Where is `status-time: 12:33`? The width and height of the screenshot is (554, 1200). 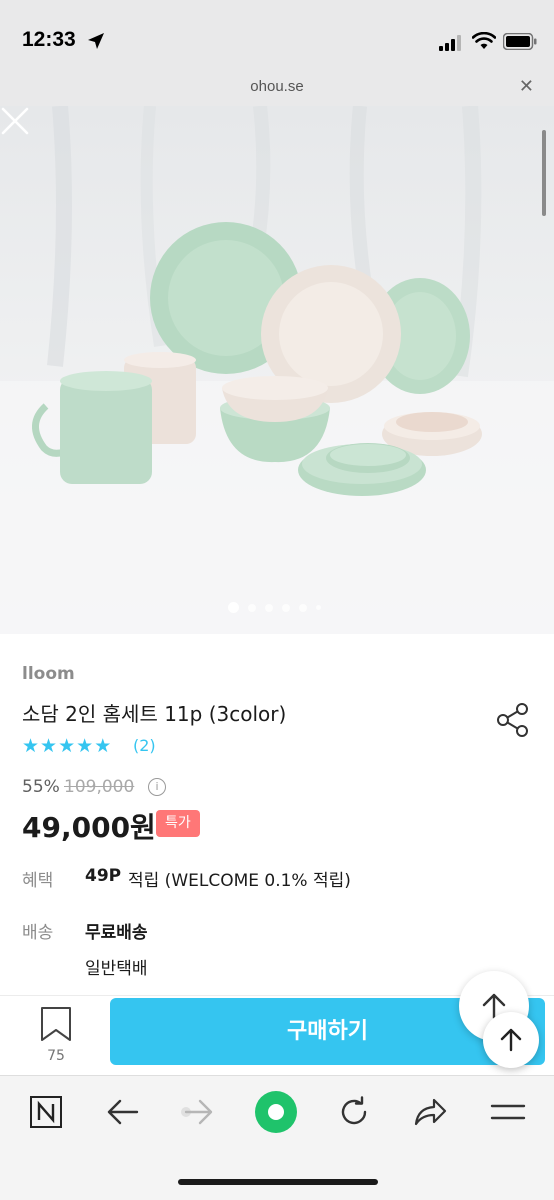 status-time: 12:33 is located at coordinates (49, 39).